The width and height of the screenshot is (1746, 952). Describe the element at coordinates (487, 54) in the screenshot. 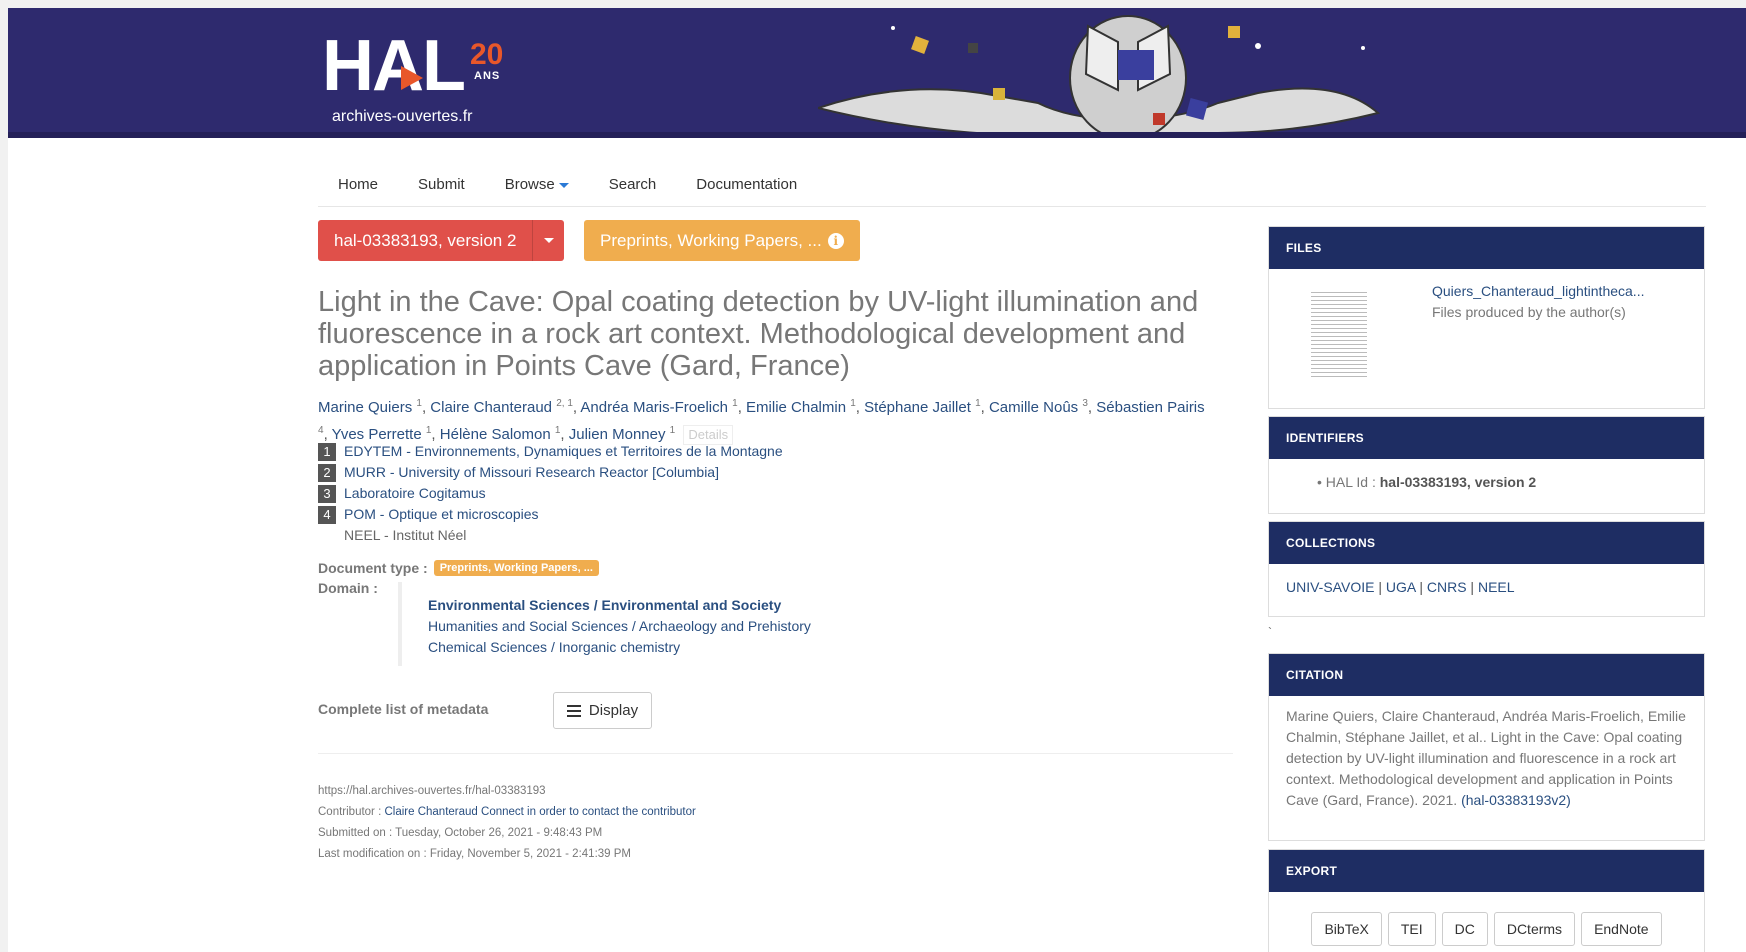

I see `logo-anniversary: 20` at that location.